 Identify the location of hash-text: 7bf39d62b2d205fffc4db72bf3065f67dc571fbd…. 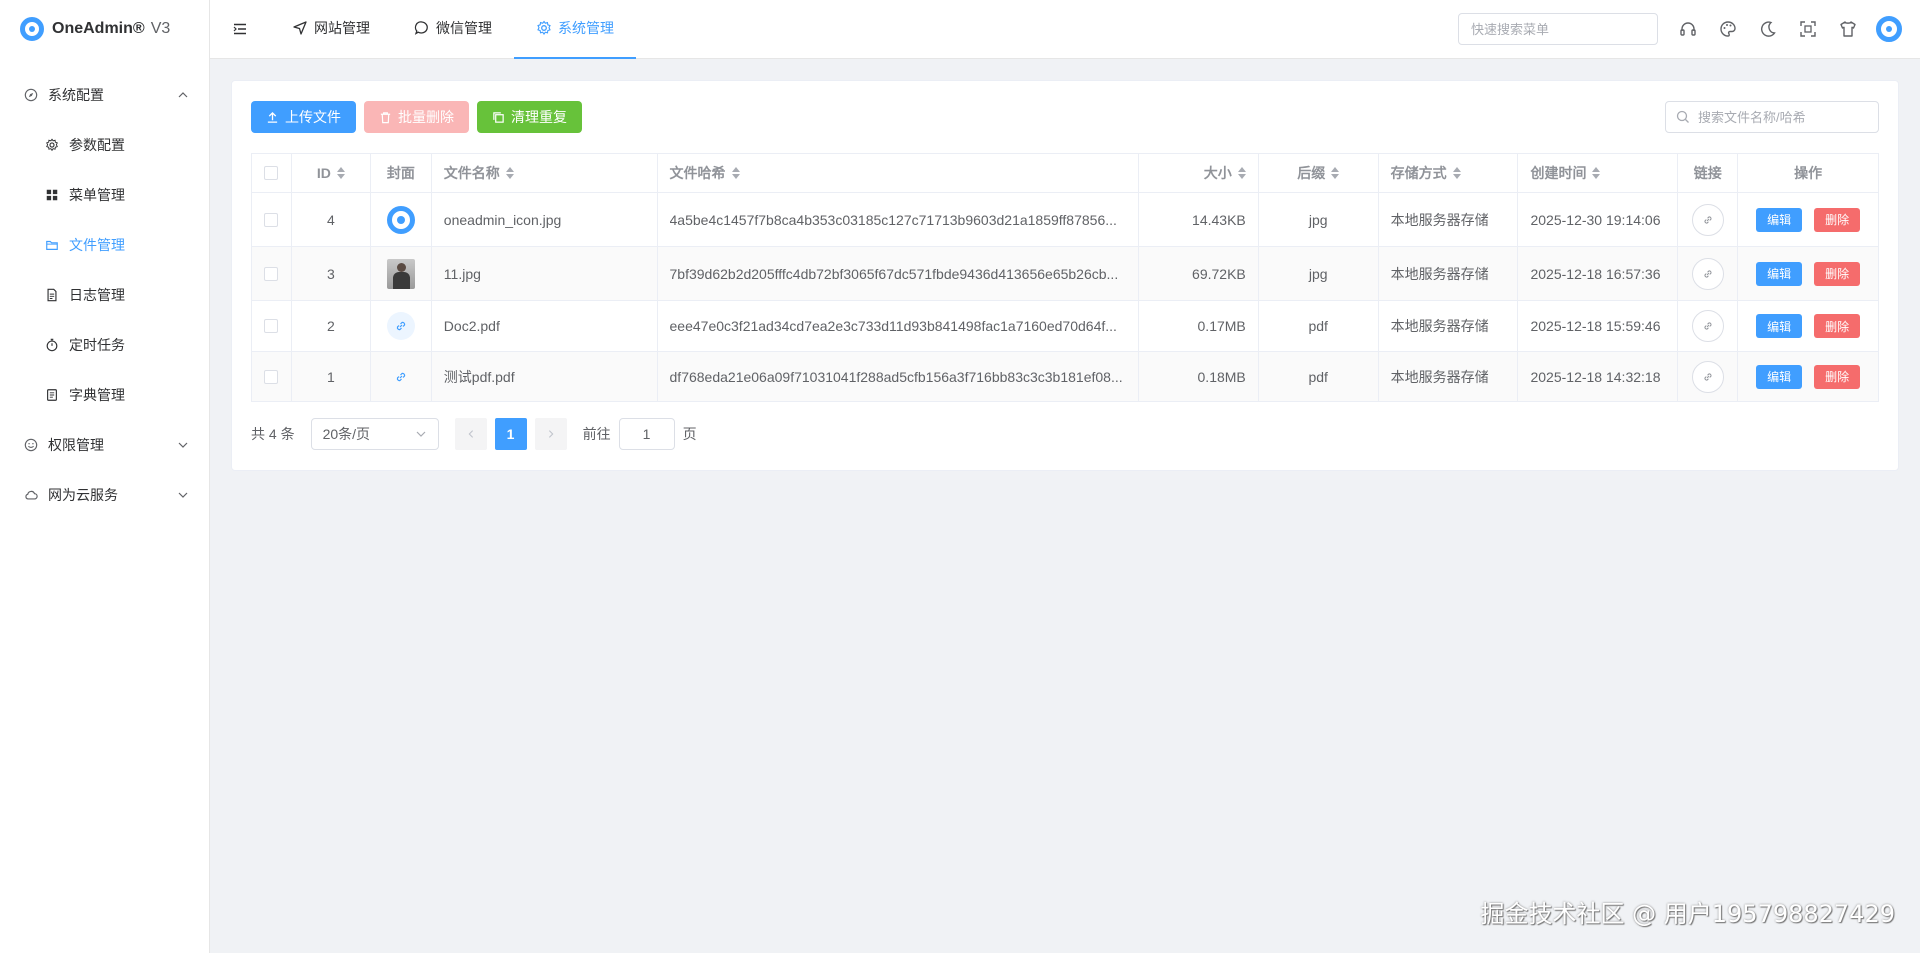
(894, 273).